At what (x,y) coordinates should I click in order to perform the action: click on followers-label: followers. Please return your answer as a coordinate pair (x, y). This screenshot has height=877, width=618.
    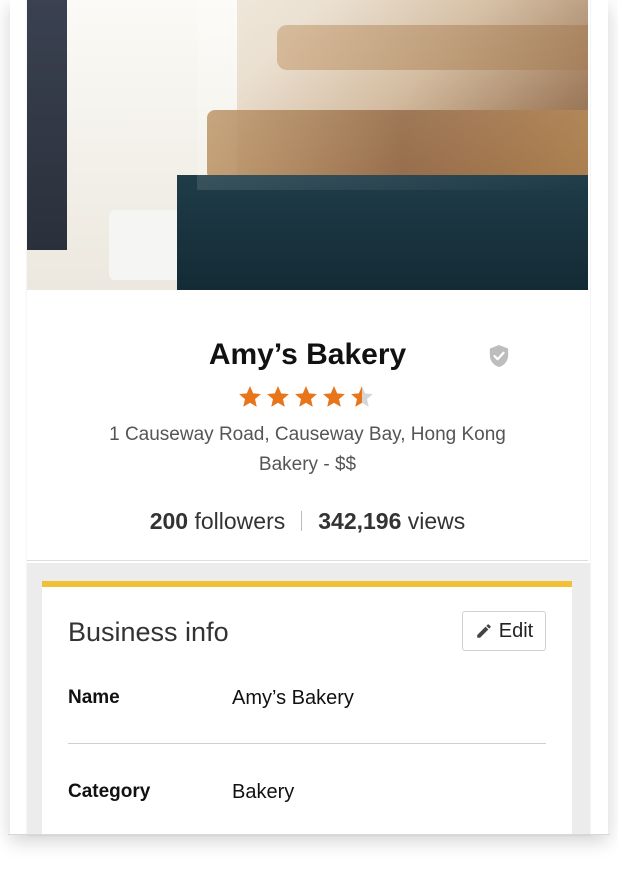
    Looking at the image, I should click on (237, 521).